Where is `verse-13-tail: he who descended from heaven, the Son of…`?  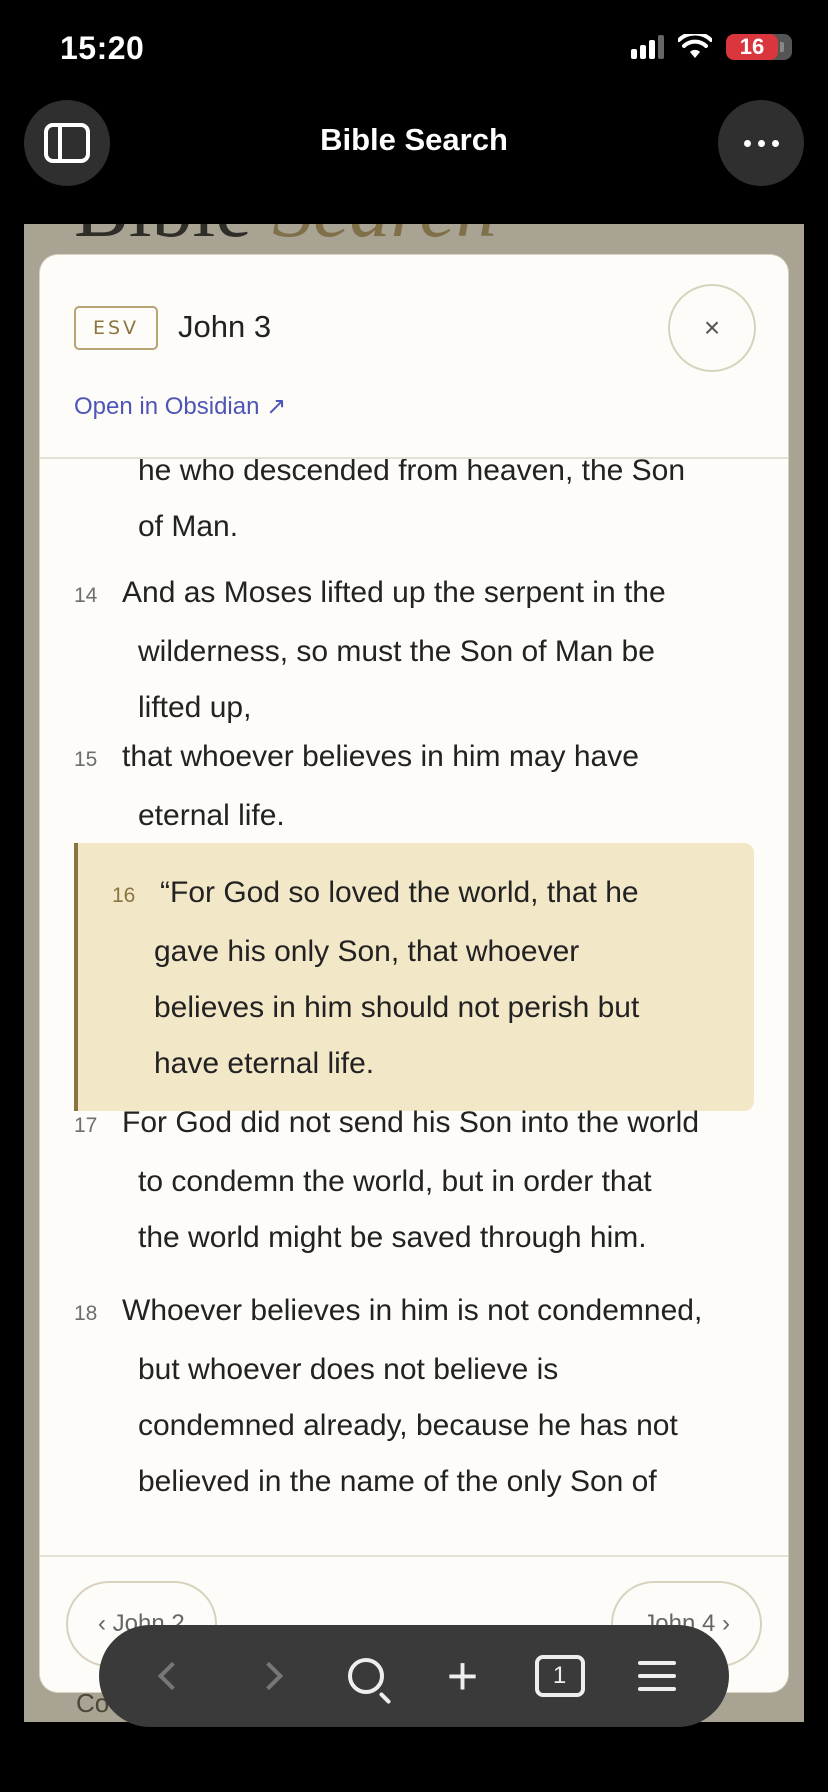
verse-13-tail: he who descended from heaven, the Son of… is located at coordinates (412, 501).